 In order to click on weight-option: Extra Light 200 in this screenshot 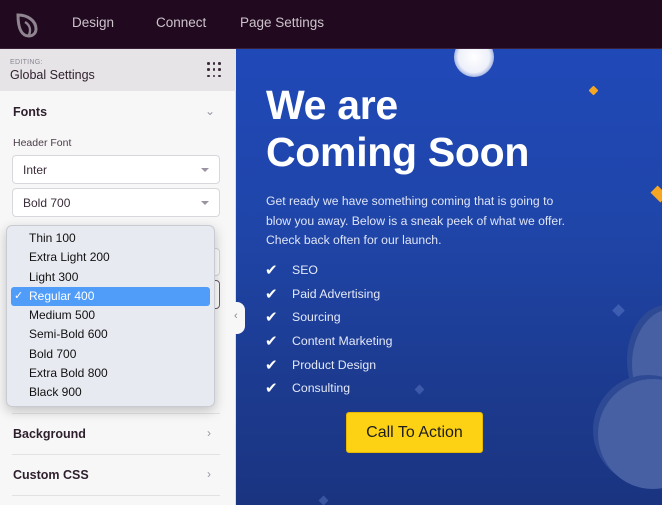, I will do `click(110, 257)`.